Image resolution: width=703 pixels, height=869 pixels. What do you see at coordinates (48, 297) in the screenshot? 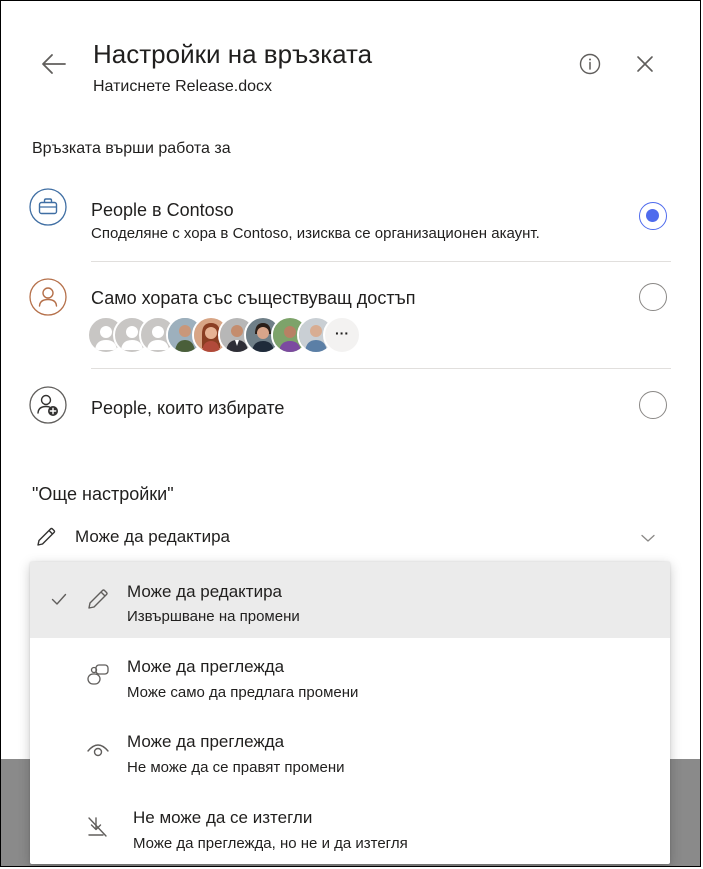
I see `person-icon` at bounding box center [48, 297].